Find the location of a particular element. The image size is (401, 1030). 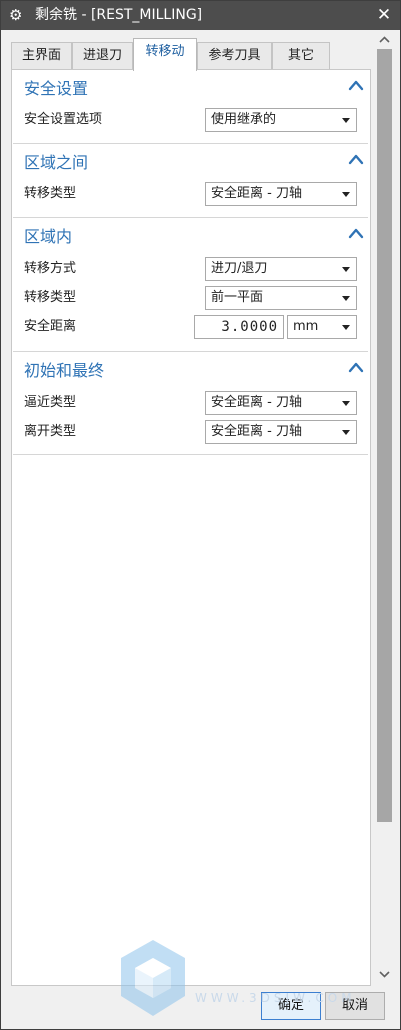

section-title-safety: 安全设置 is located at coordinates (56, 88).